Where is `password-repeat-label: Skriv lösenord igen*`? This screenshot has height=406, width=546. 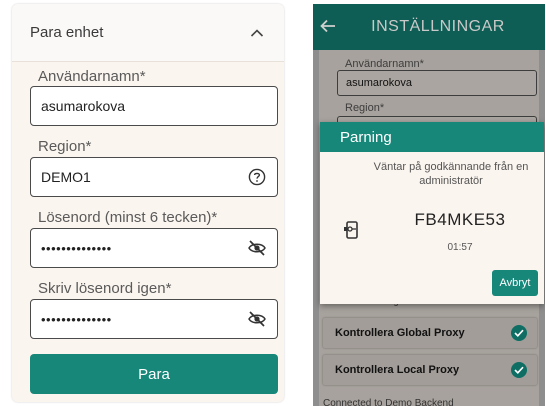 password-repeat-label: Skriv lösenord igen* is located at coordinates (105, 288).